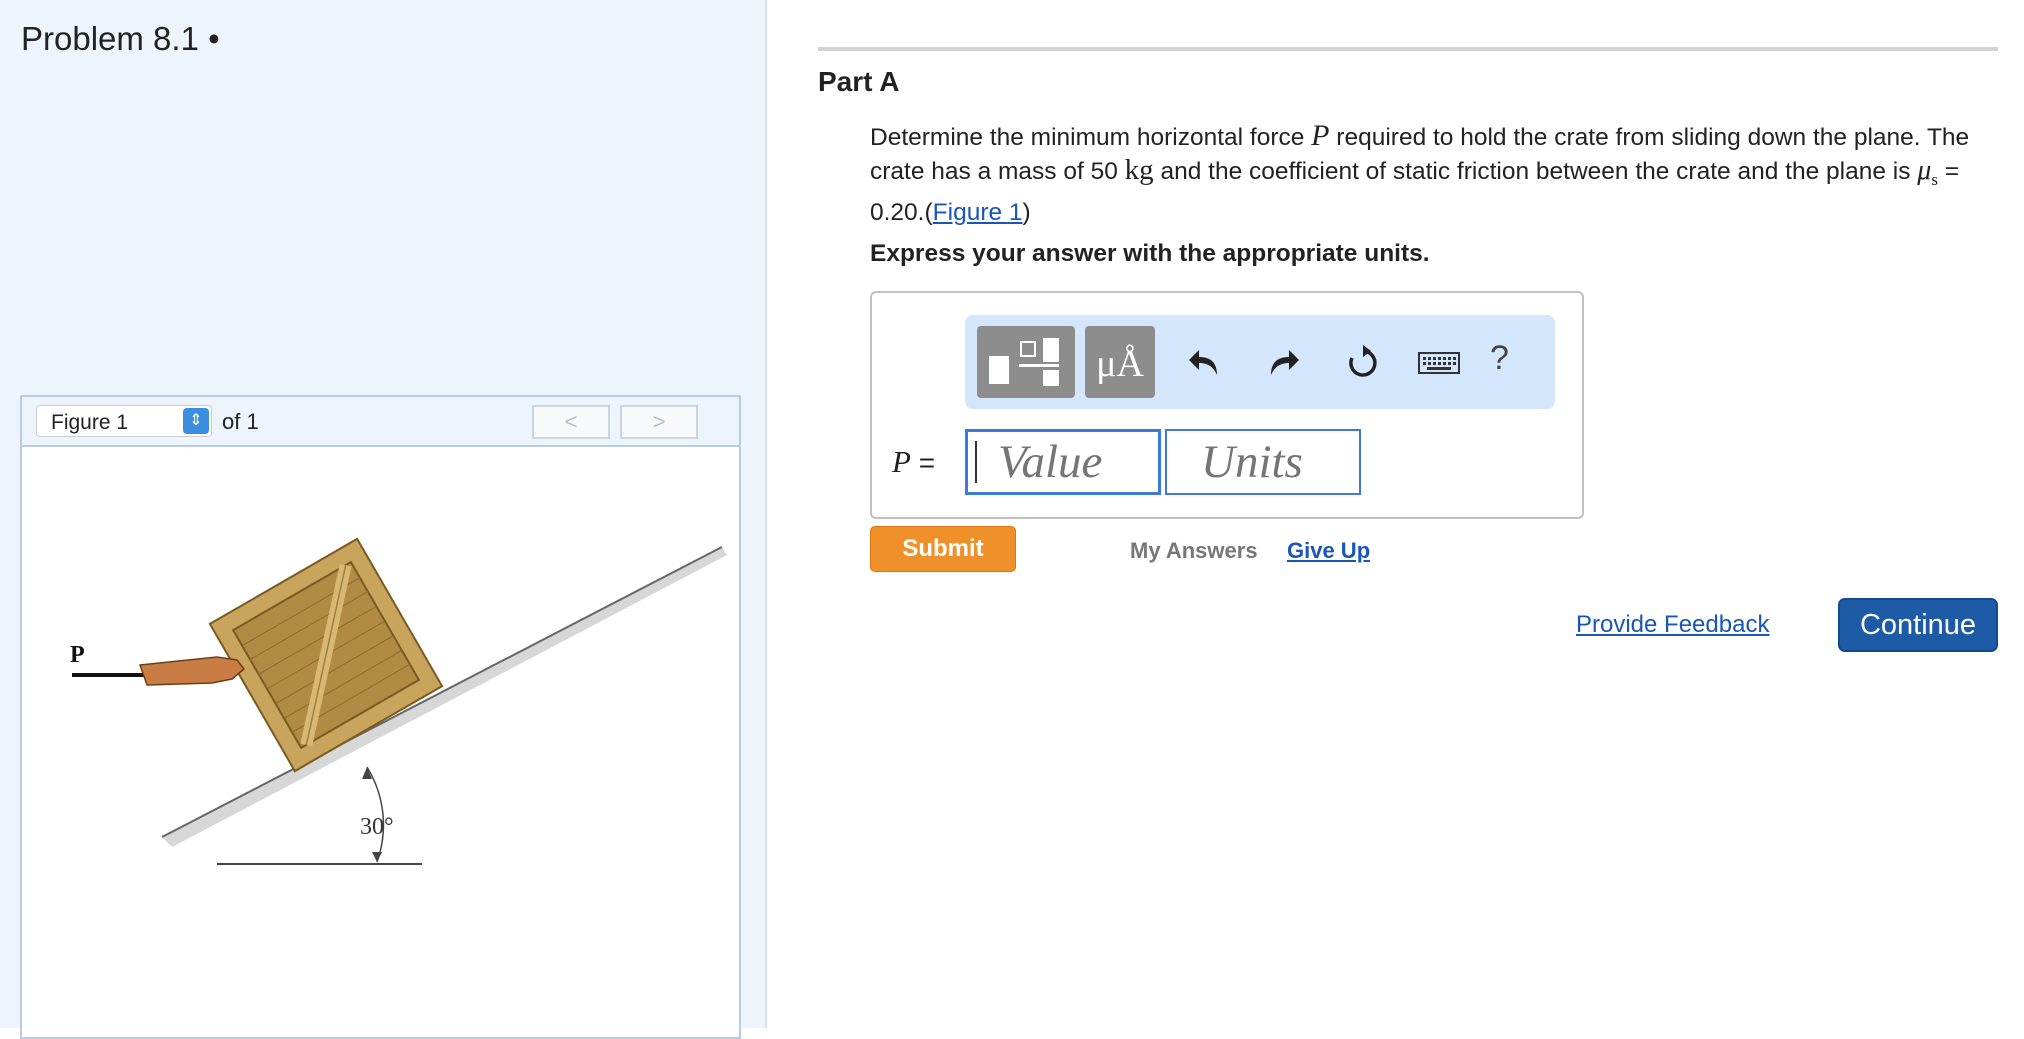  Describe the element at coordinates (659, 422) in the screenshot. I see `next-figure-button: >` at that location.